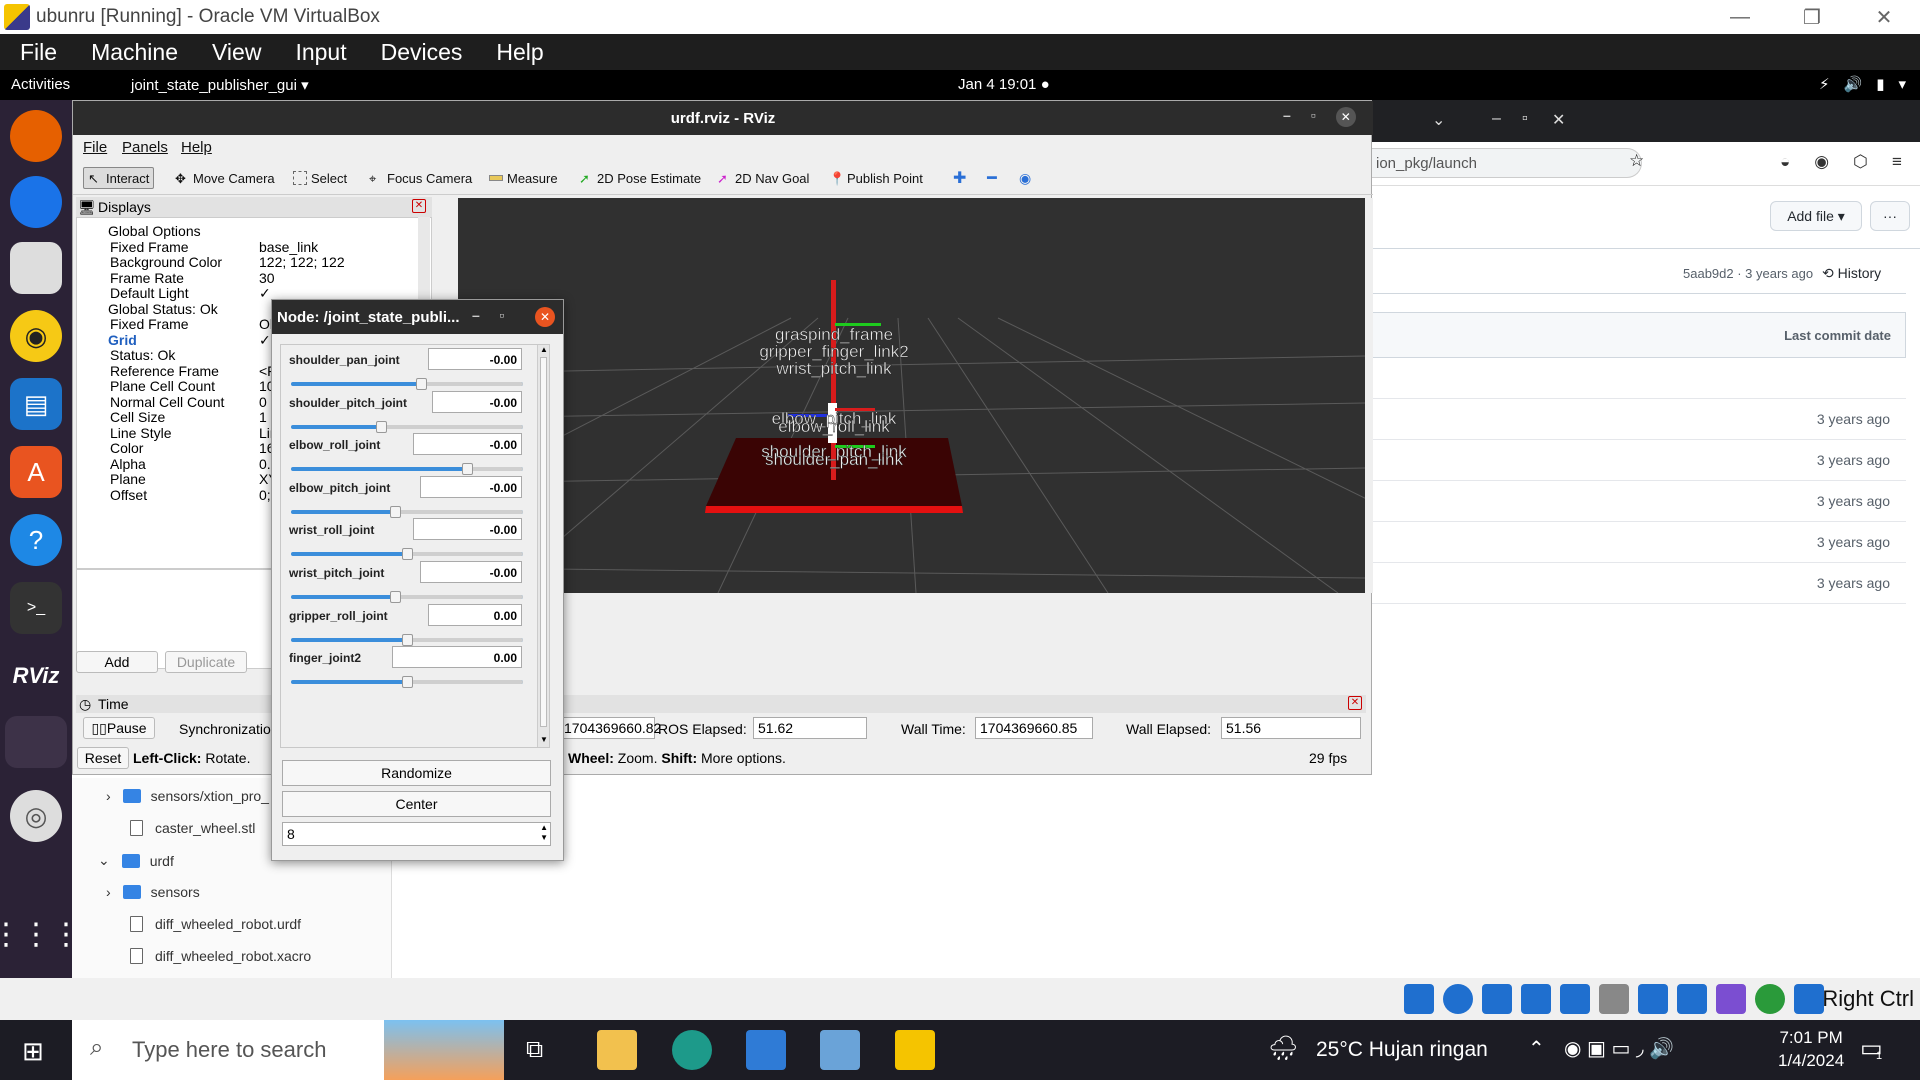 The height and width of the screenshot is (1080, 1920). What do you see at coordinates (1639, 378) in the screenshot?
I see `table-row` at bounding box center [1639, 378].